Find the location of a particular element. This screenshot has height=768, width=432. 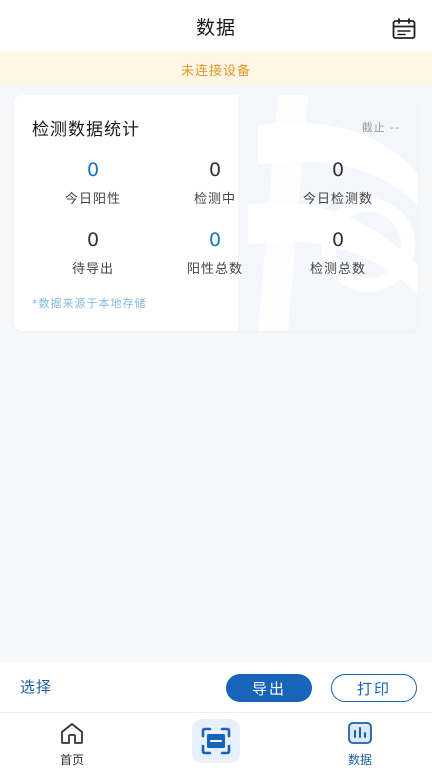

stats-as-of: 截止 -- is located at coordinates (380, 127).